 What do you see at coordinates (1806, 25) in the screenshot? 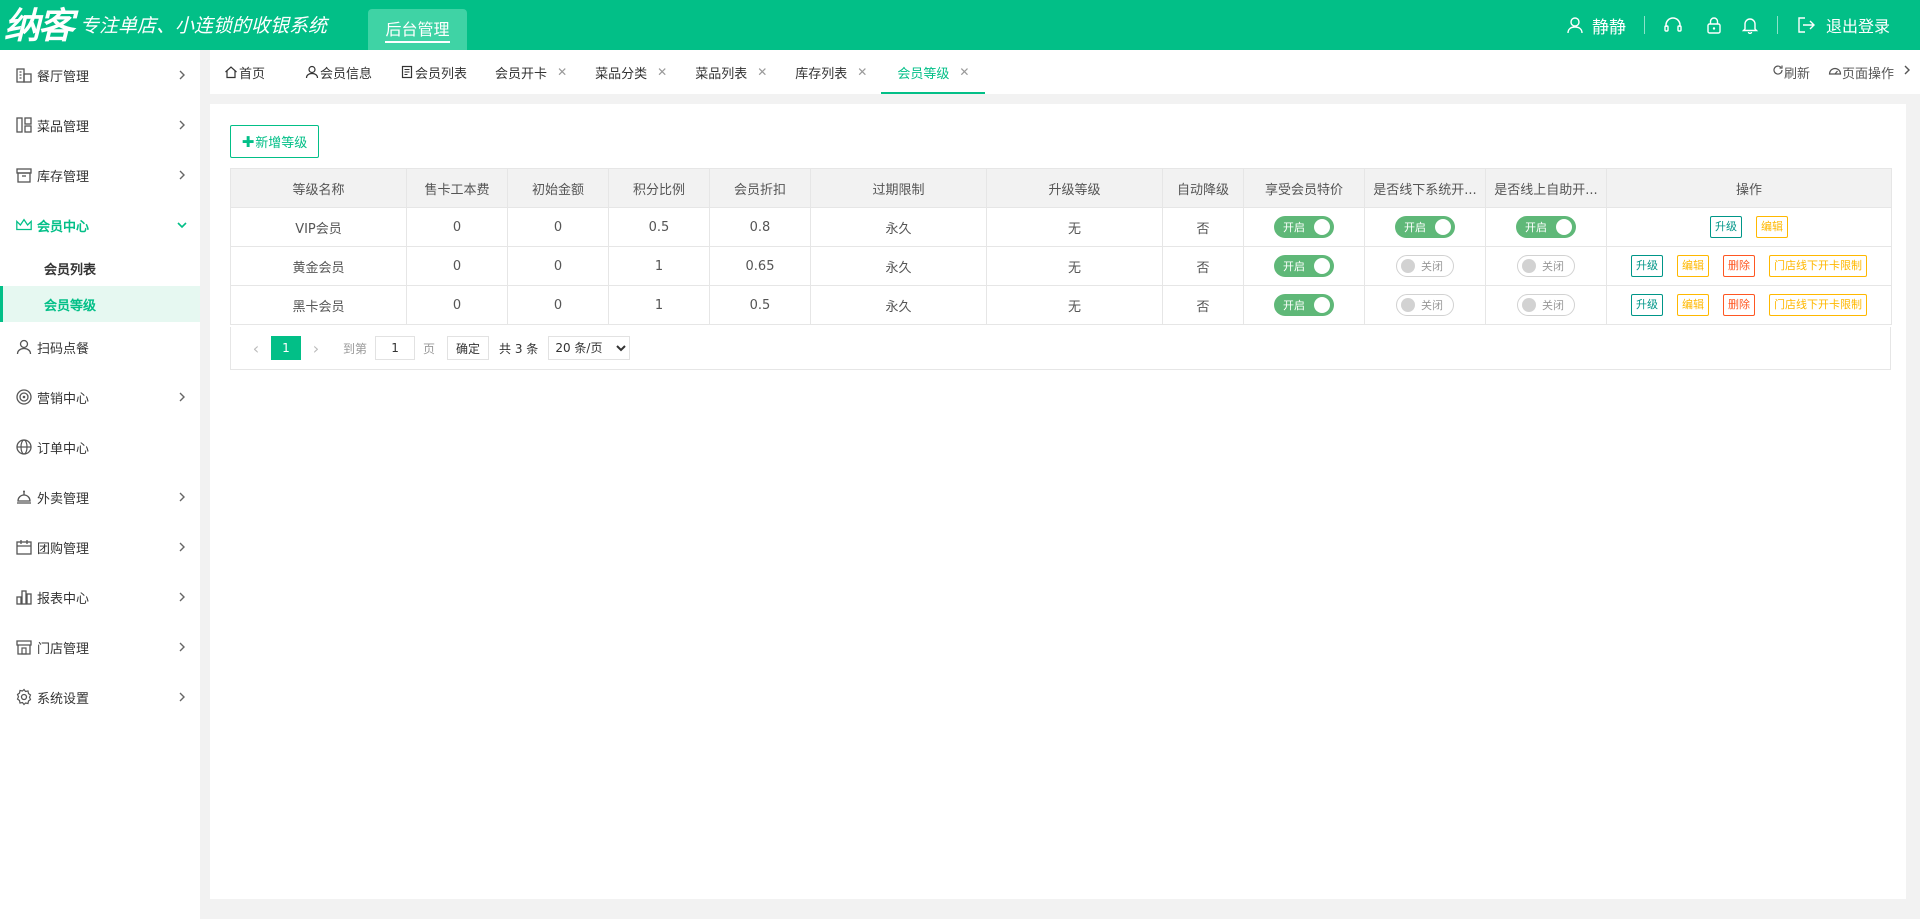
I see `logout-icon` at bounding box center [1806, 25].